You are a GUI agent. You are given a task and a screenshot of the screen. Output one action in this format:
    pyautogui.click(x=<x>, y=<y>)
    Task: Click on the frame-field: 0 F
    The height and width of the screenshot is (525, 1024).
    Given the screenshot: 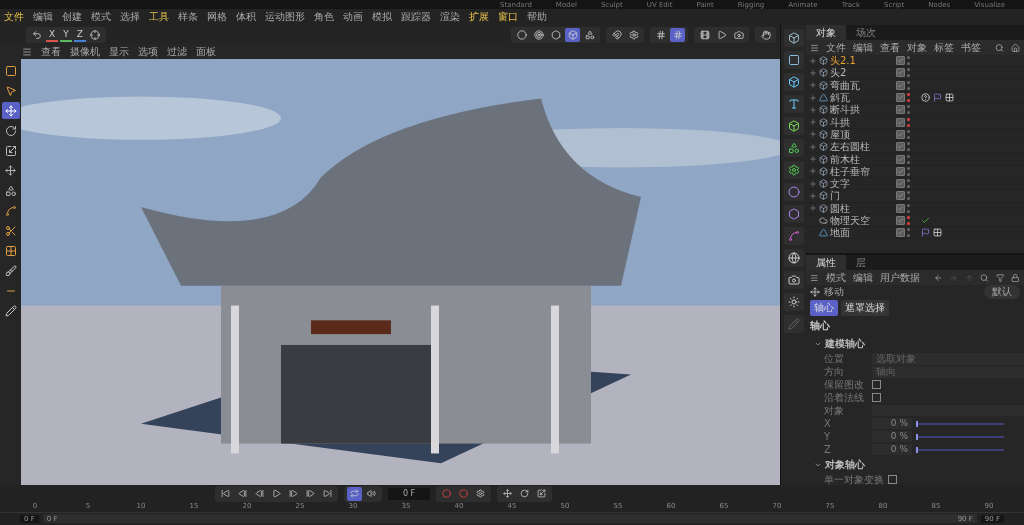 What is the action you would take?
    pyautogui.click(x=409, y=493)
    